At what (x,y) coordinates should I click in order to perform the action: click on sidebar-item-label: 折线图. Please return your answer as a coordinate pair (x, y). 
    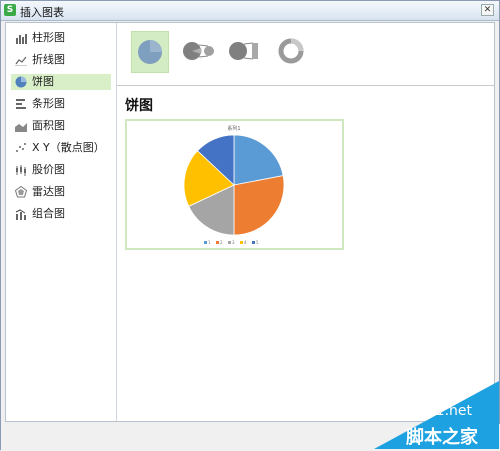
    Looking at the image, I should click on (48, 59).